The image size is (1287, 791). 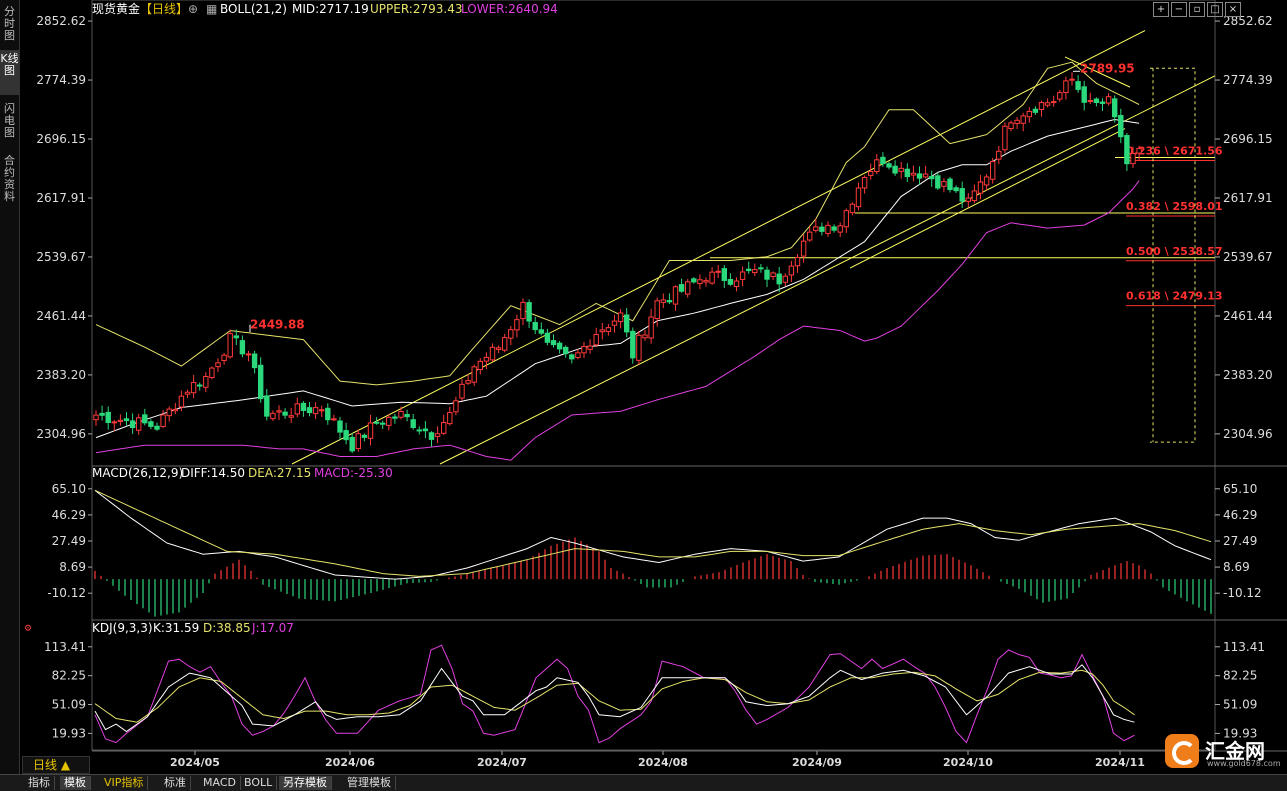 I want to click on y-tick-label-left: 51.09, so click(x=69, y=705).